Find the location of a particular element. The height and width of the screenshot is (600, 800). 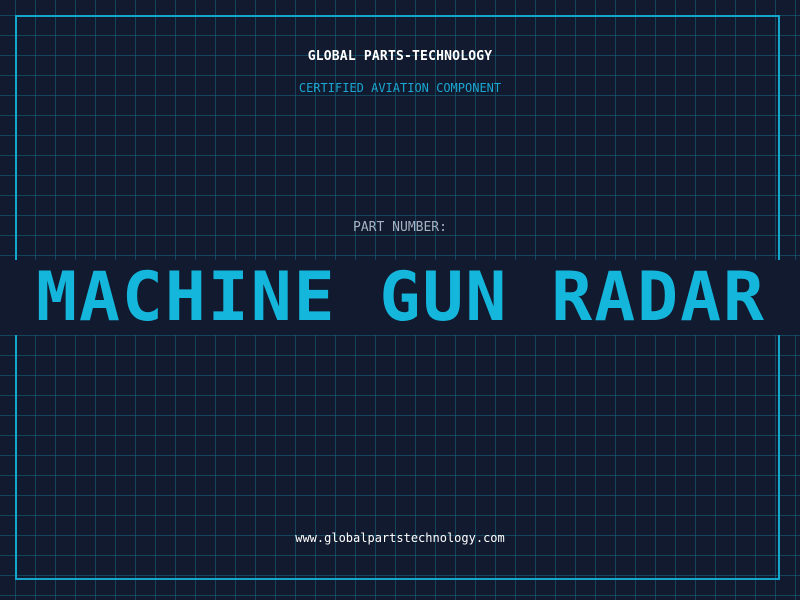

company-name: GLOBAL PARTS-TECHNOLOGY is located at coordinates (400, 56).